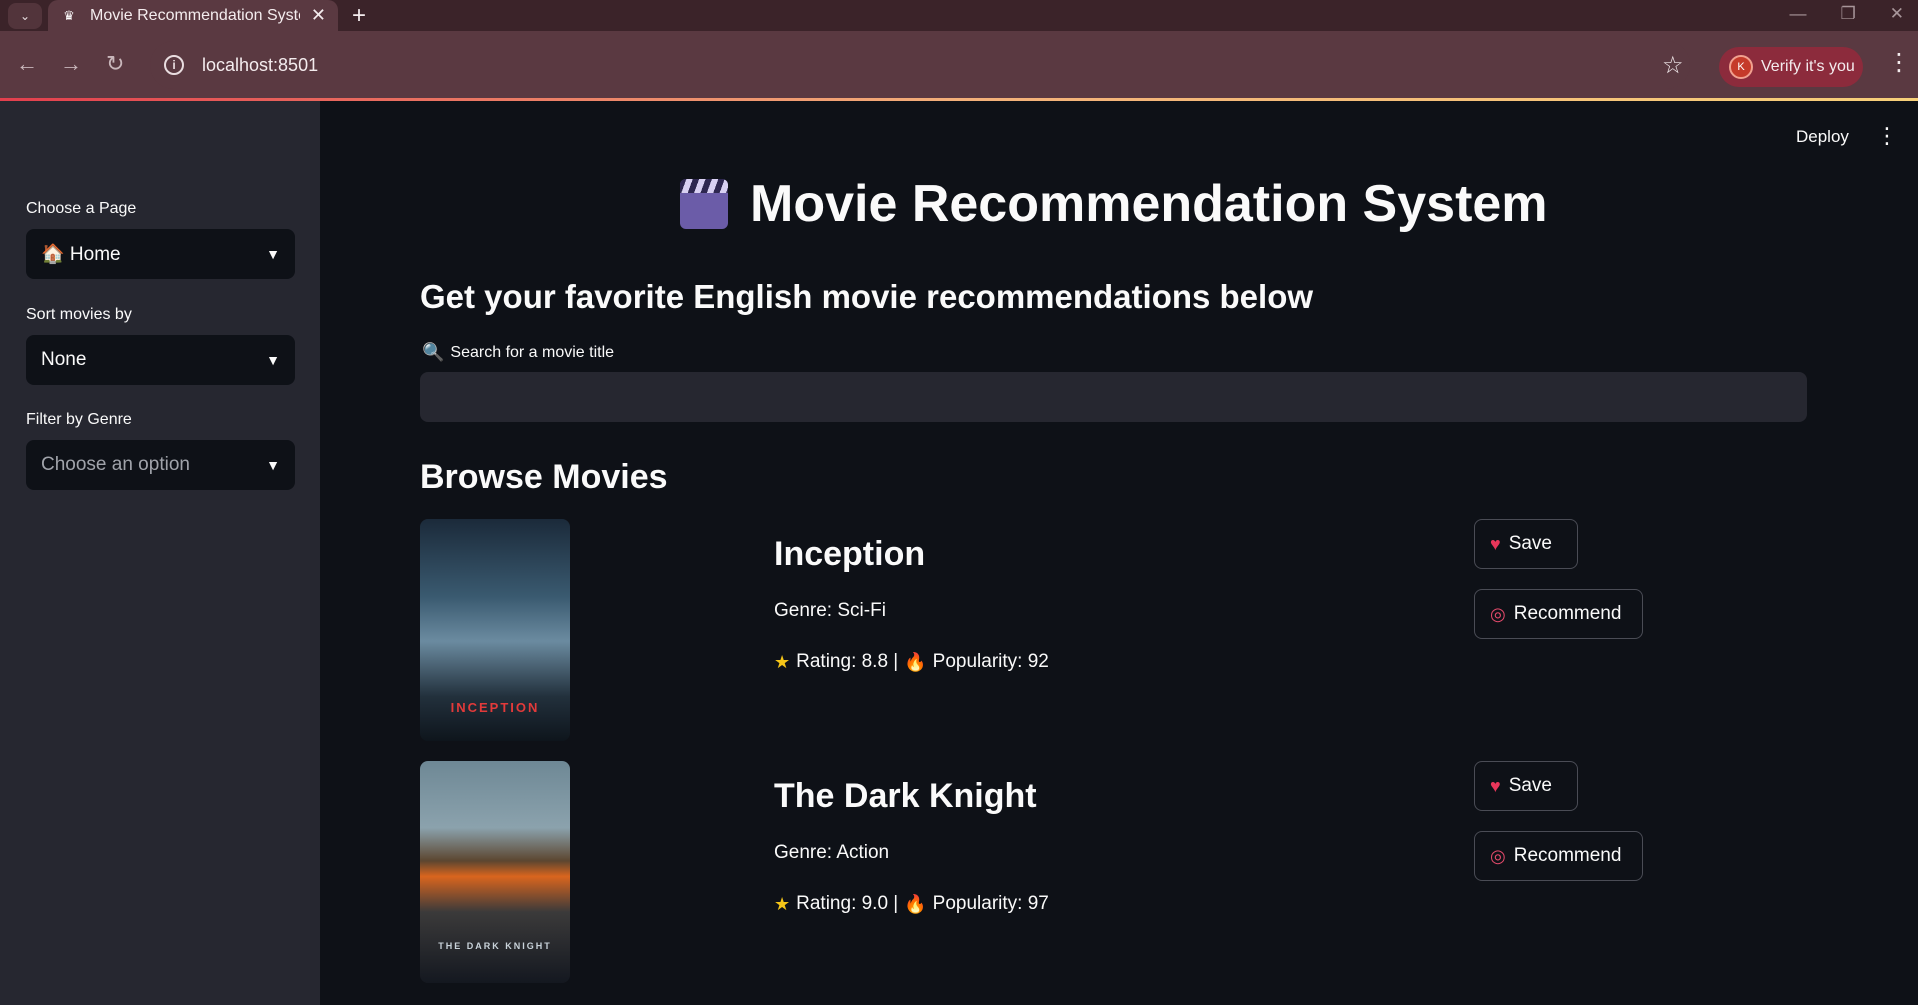 This screenshot has height=1005, width=1918. I want to click on movie-poster: INCEPTION, so click(495, 630).